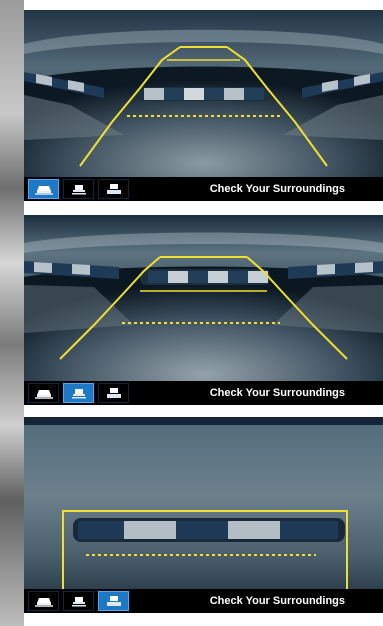 Image resolution: width=383 pixels, height=626 pixels. What do you see at coordinates (12, 313) in the screenshot?
I see `left-decorative-strip` at bounding box center [12, 313].